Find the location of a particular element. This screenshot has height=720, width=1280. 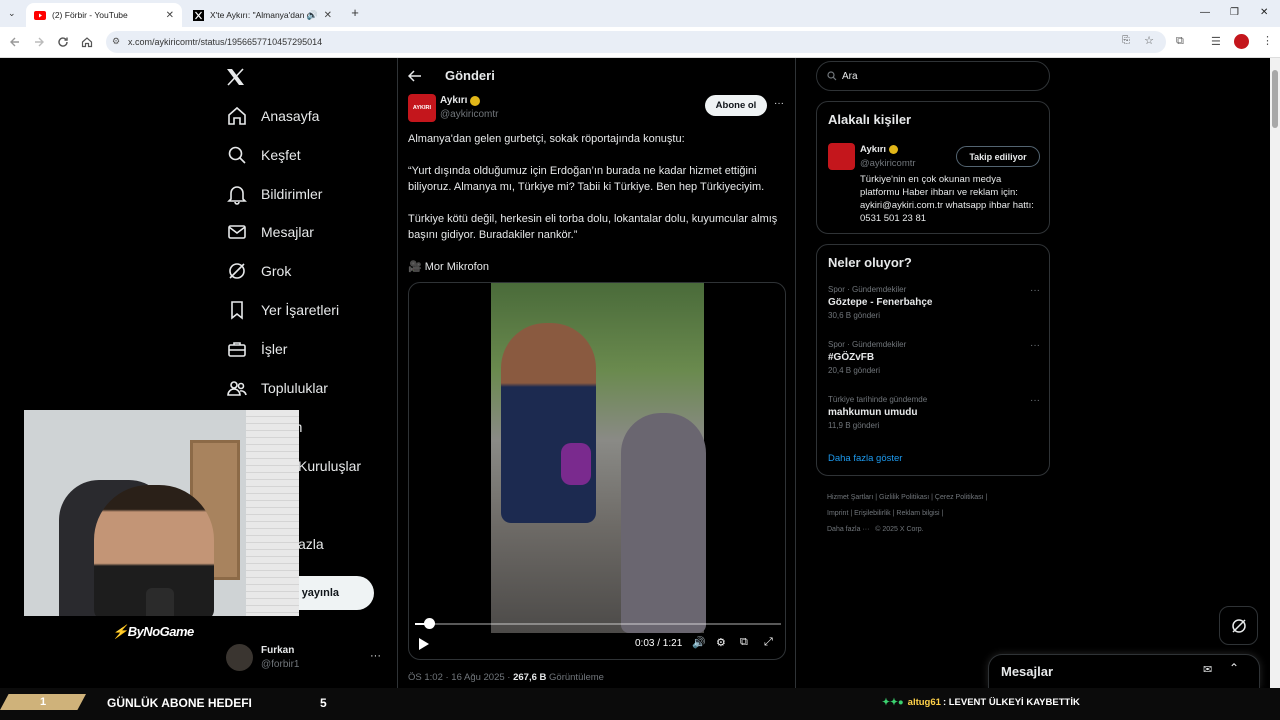

tab-youtube: (2) Förbir - YouTube ✕ is located at coordinates (104, 15).